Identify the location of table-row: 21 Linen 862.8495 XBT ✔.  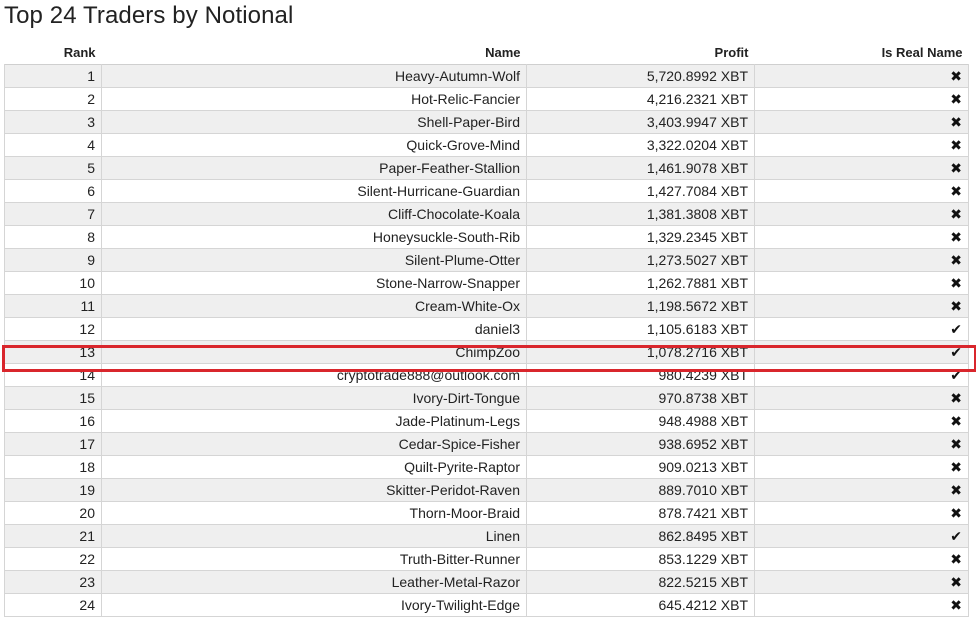
(486, 536).